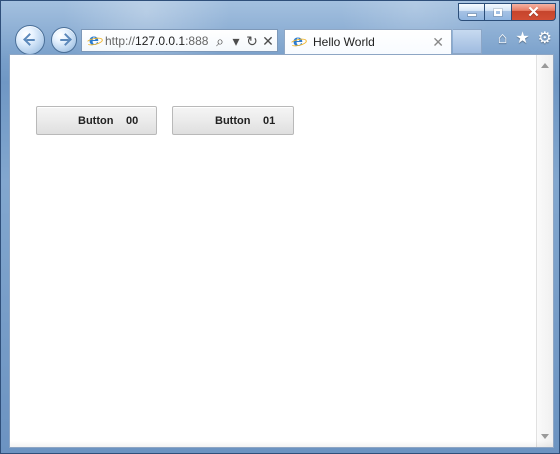 The width and height of the screenshot is (560, 454). Describe the element at coordinates (522, 39) in the screenshot. I see `star-icon: ★` at that location.